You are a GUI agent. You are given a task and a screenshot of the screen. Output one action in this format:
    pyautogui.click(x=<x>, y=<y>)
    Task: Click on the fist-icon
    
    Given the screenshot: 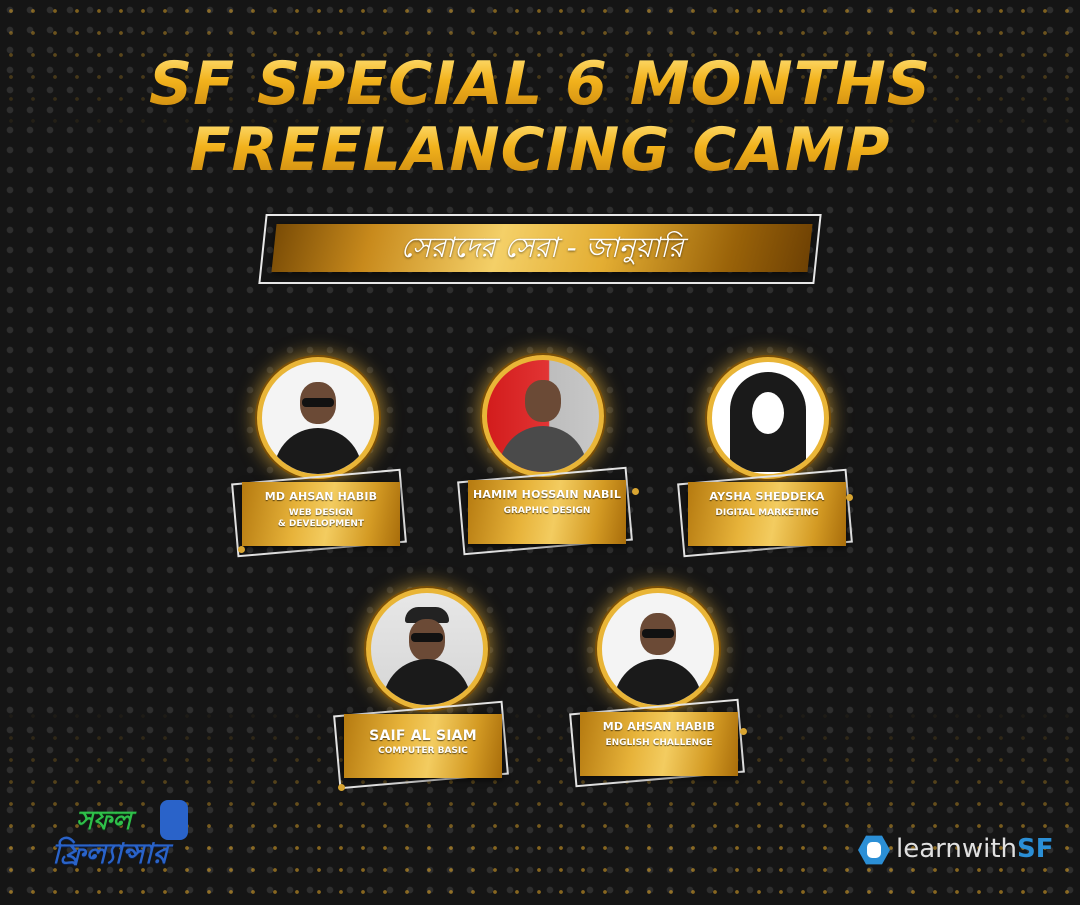 What is the action you would take?
    pyautogui.click(x=174, y=820)
    